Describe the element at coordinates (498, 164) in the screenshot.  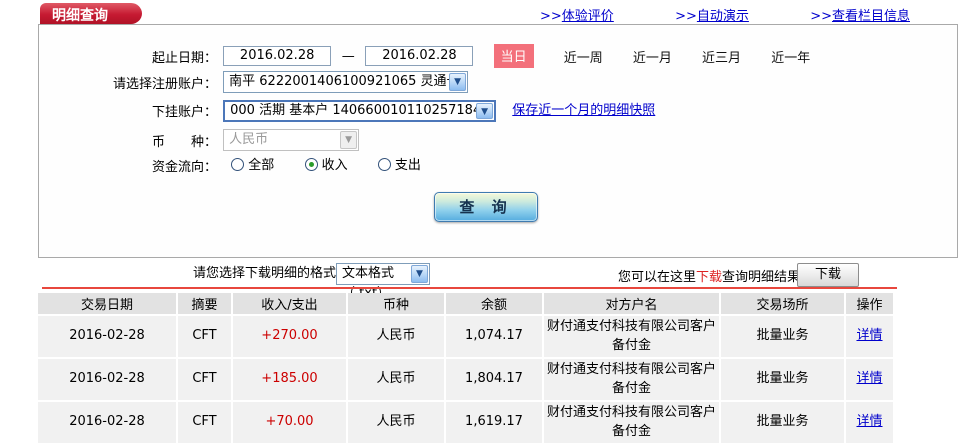
I see `fund-flow-row: 资金流向： 全部 收入 支出` at that location.